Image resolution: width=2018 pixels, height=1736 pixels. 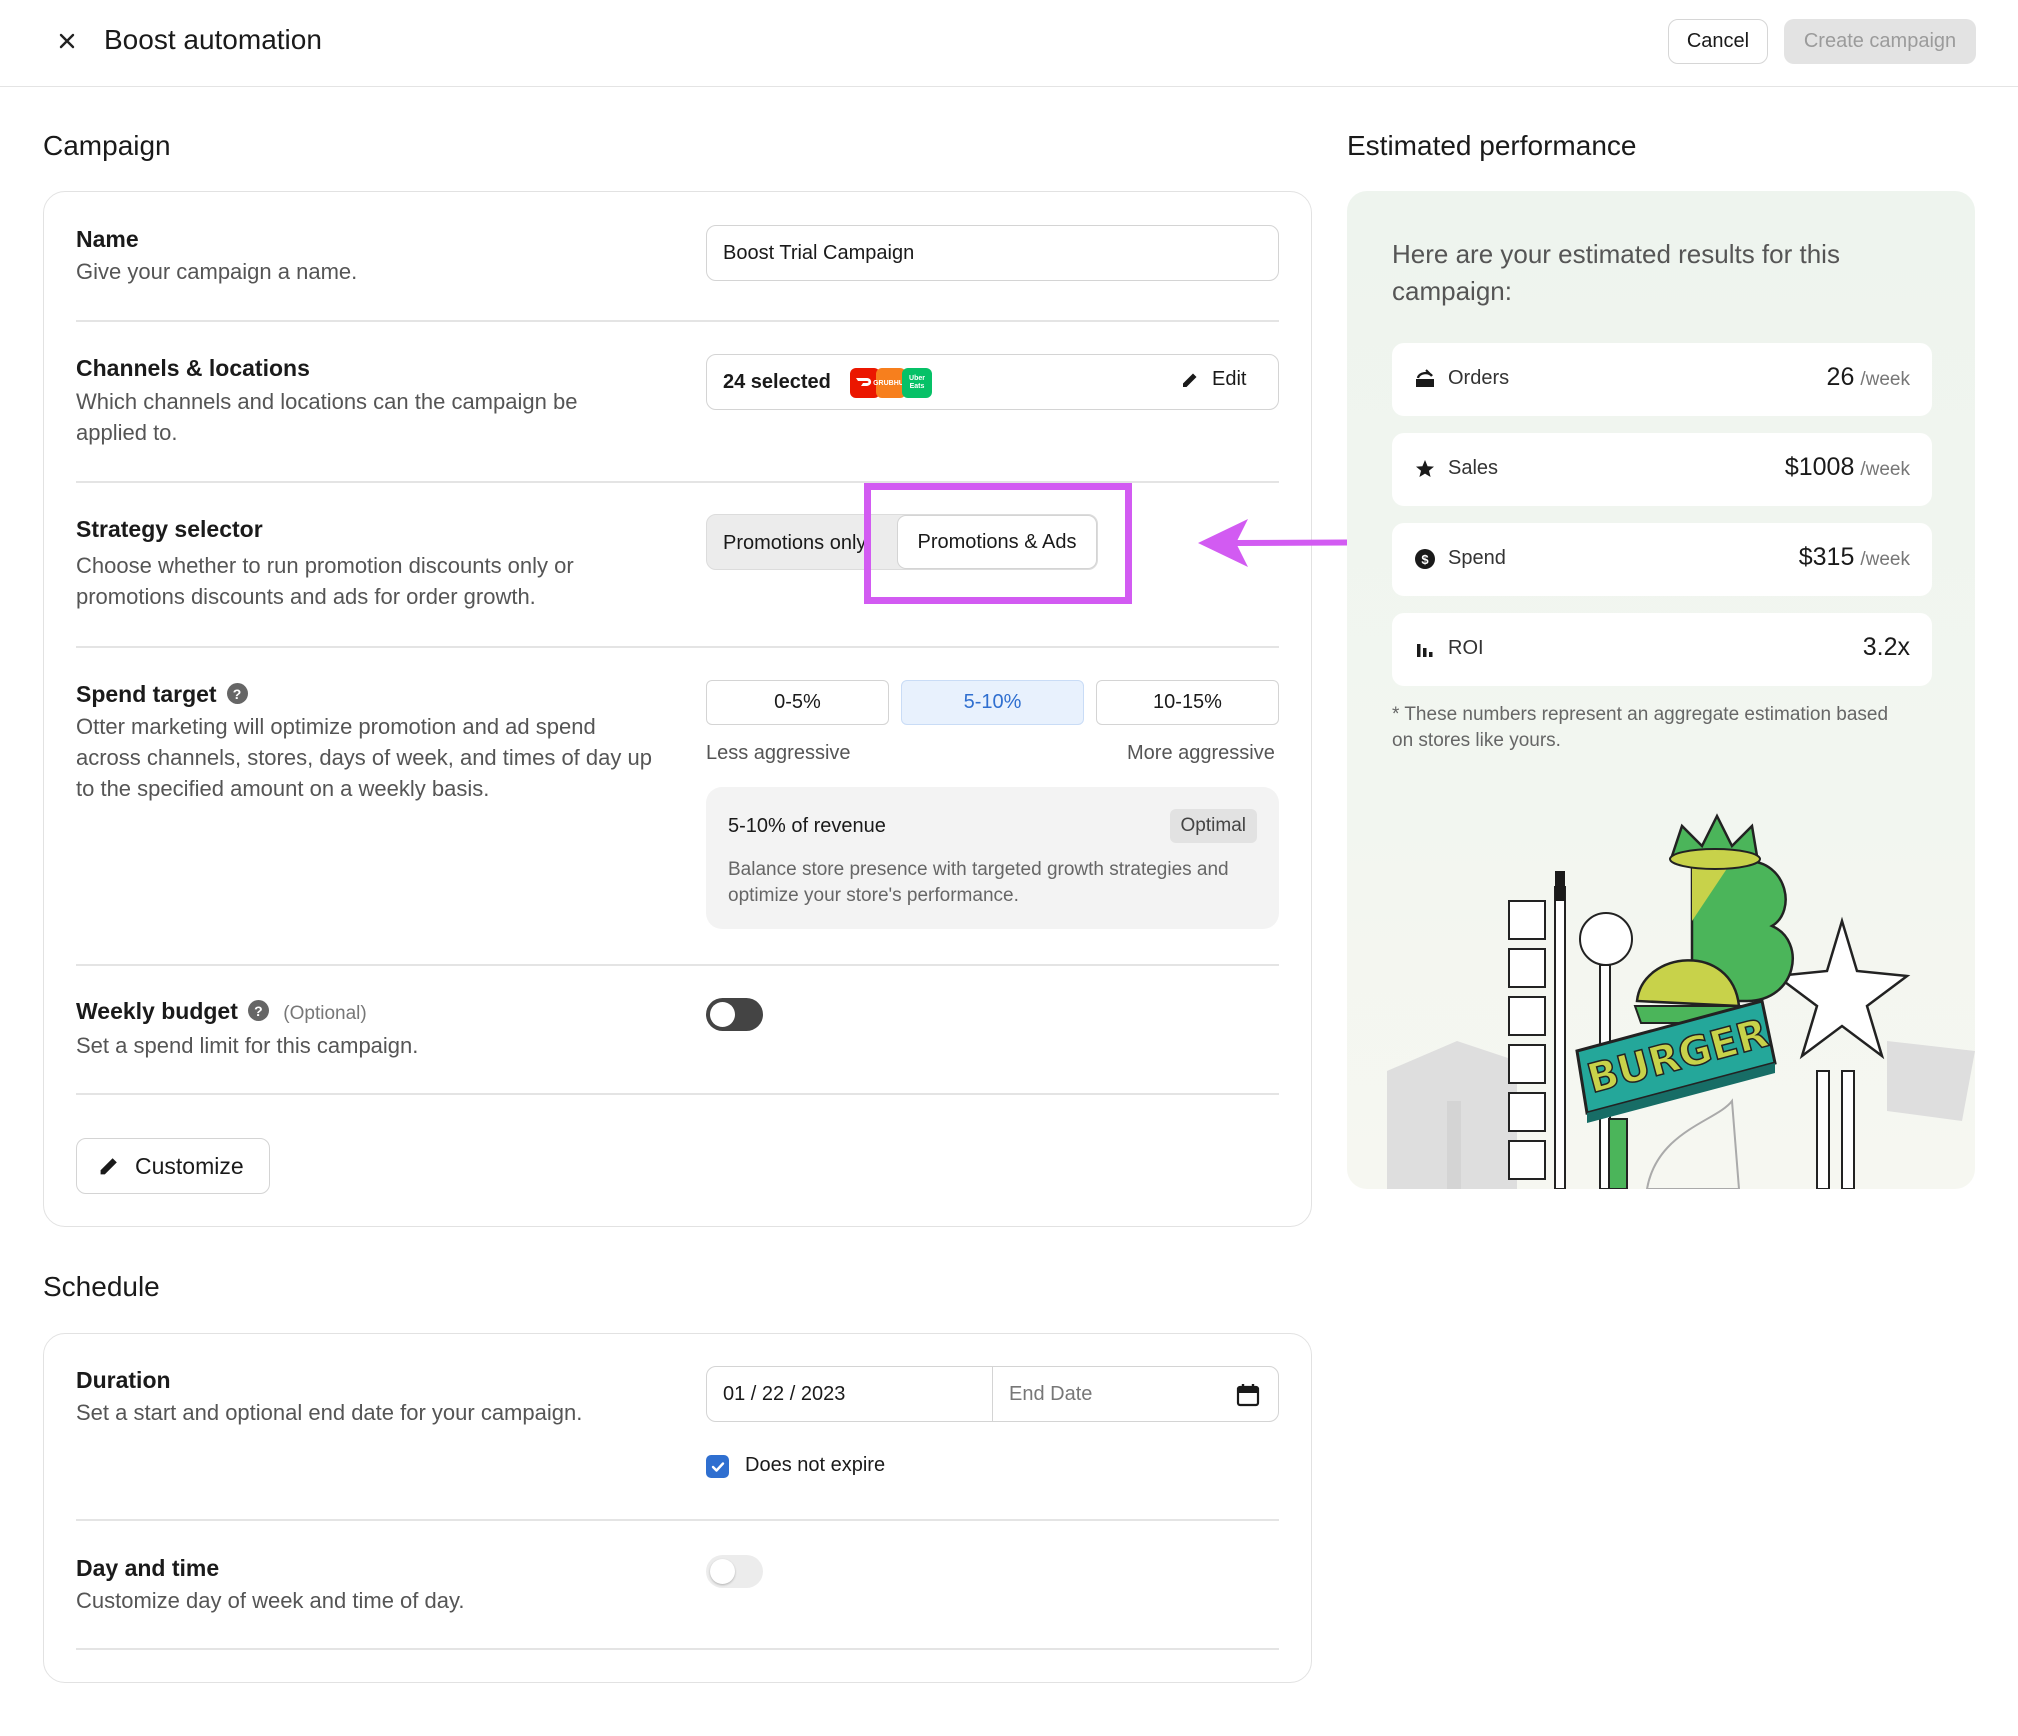 I want to click on customize-label: Customize, so click(x=189, y=1165).